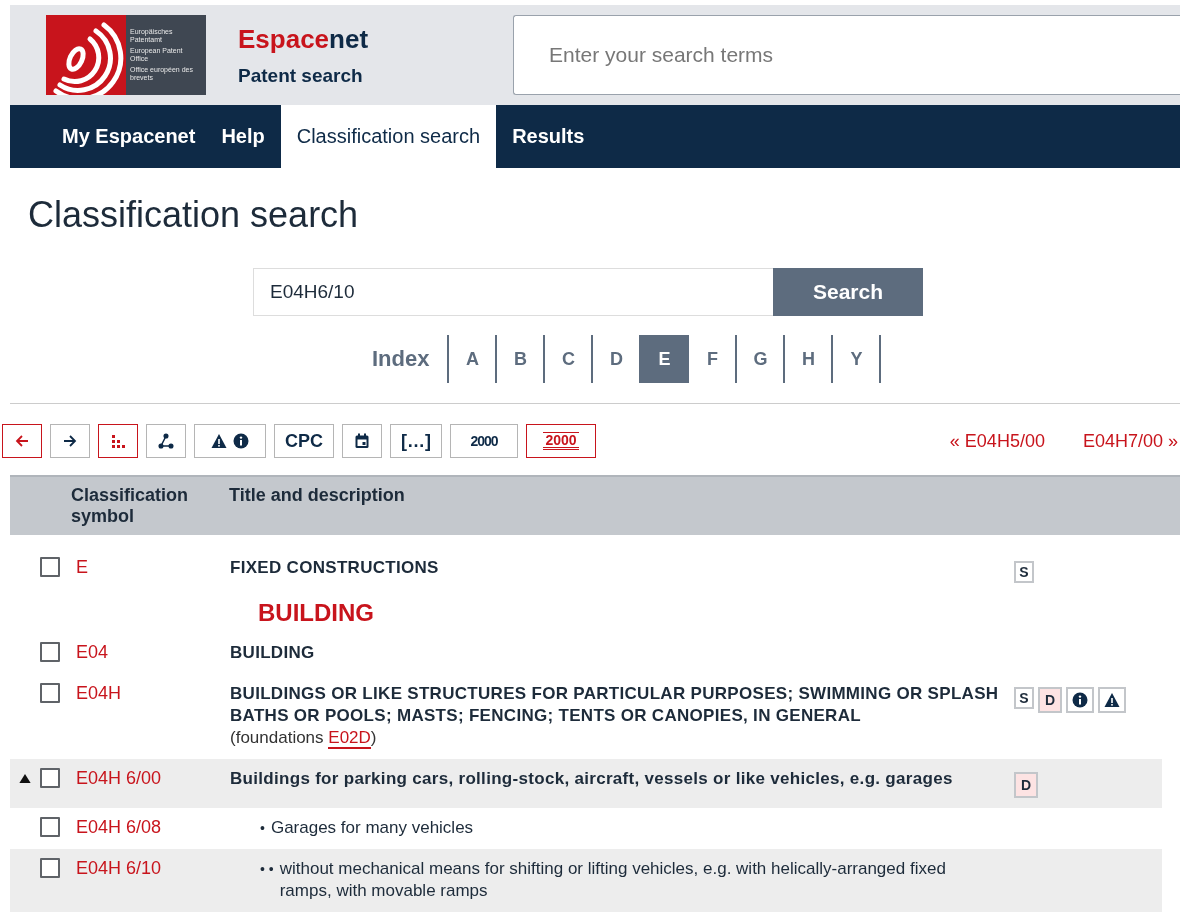 This screenshot has width=1180, height=912. I want to click on classification-link: E04H 6/10, so click(153, 880).